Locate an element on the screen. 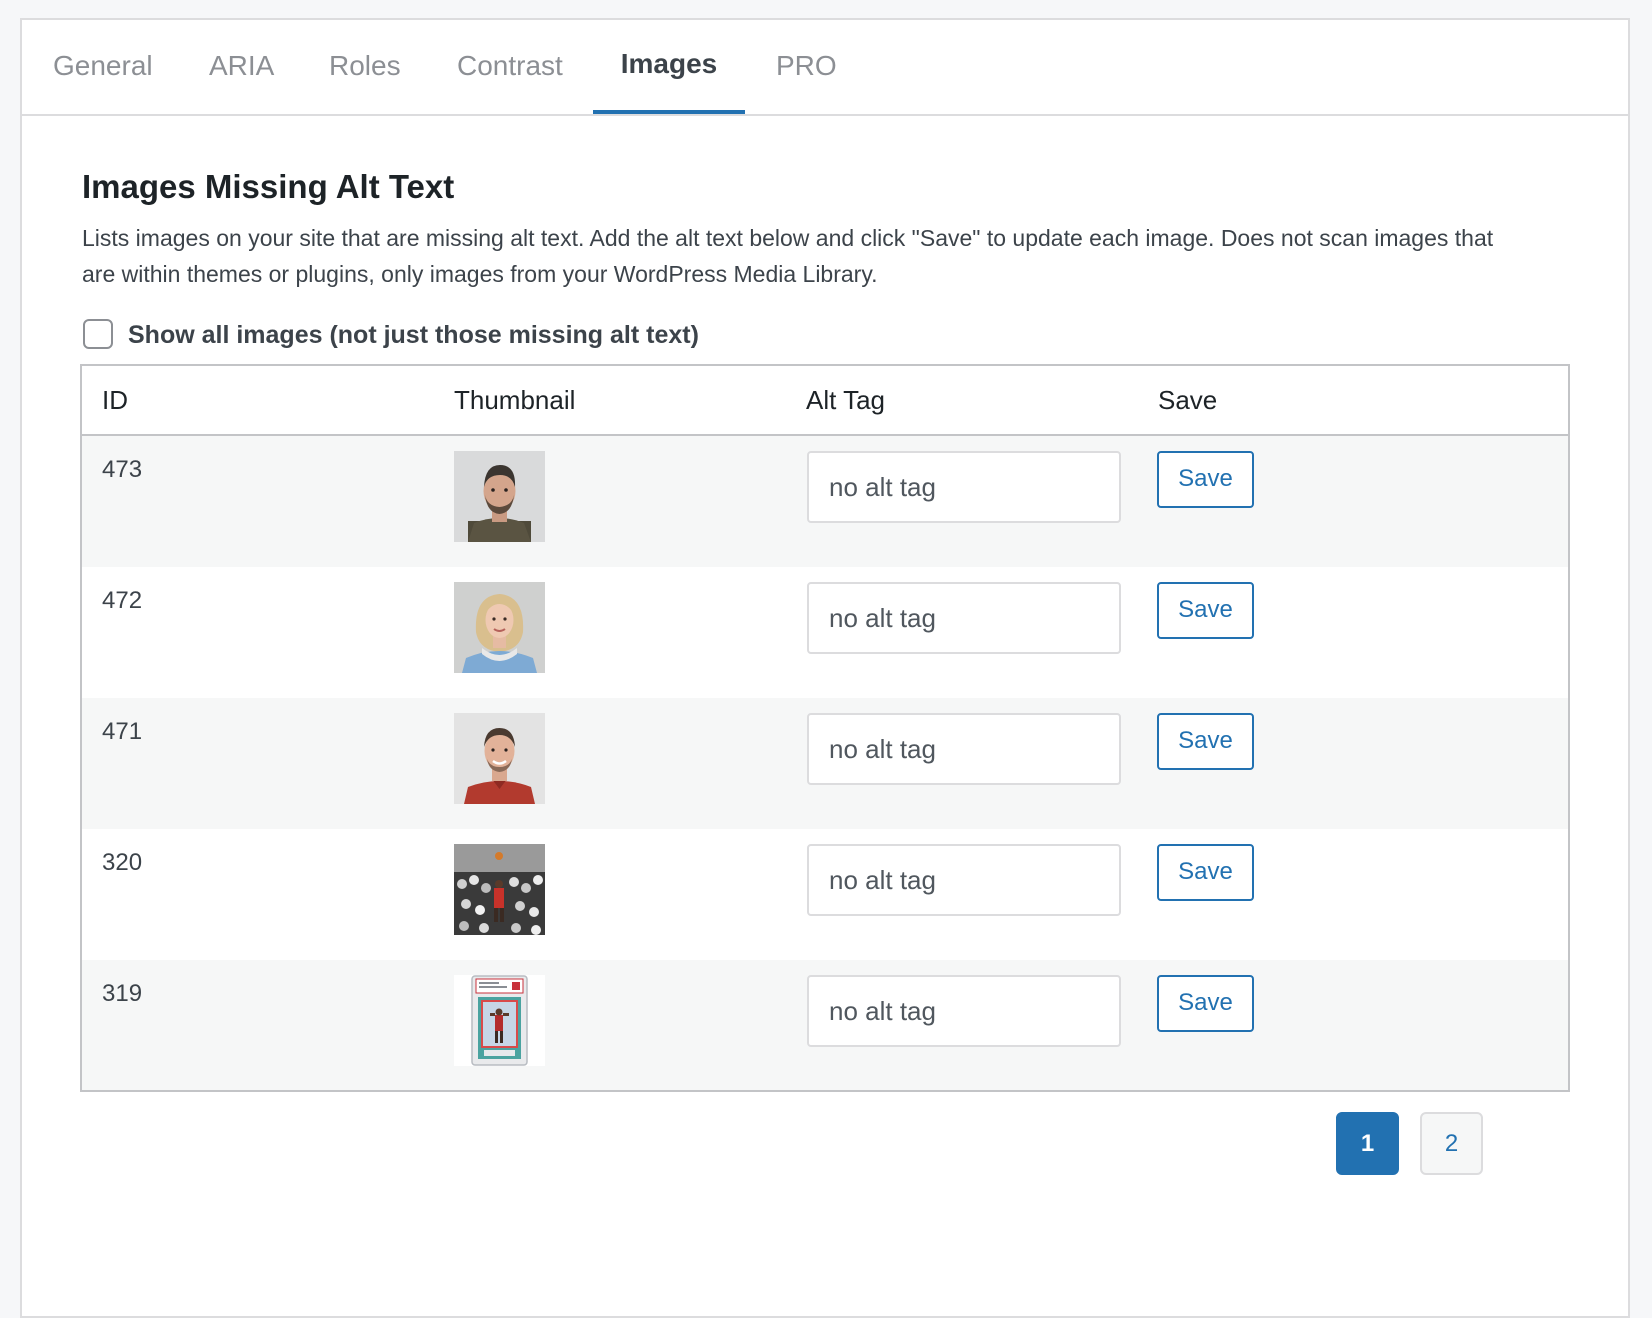 This screenshot has height=1318, width=1652. table-row: 319 no alt tag Save is located at coordinates (825, 1025).